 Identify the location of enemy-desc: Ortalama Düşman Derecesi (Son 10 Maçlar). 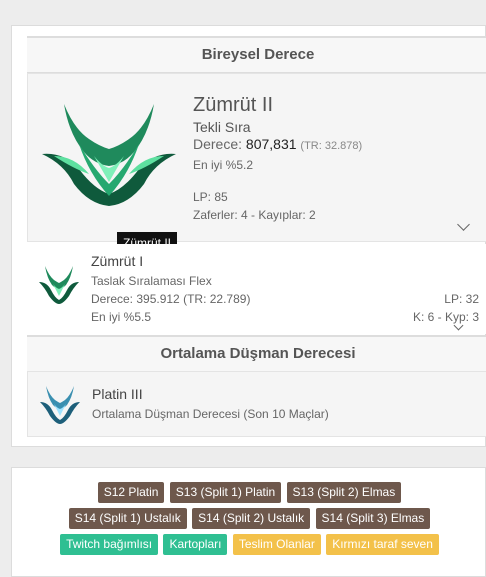
(210, 414).